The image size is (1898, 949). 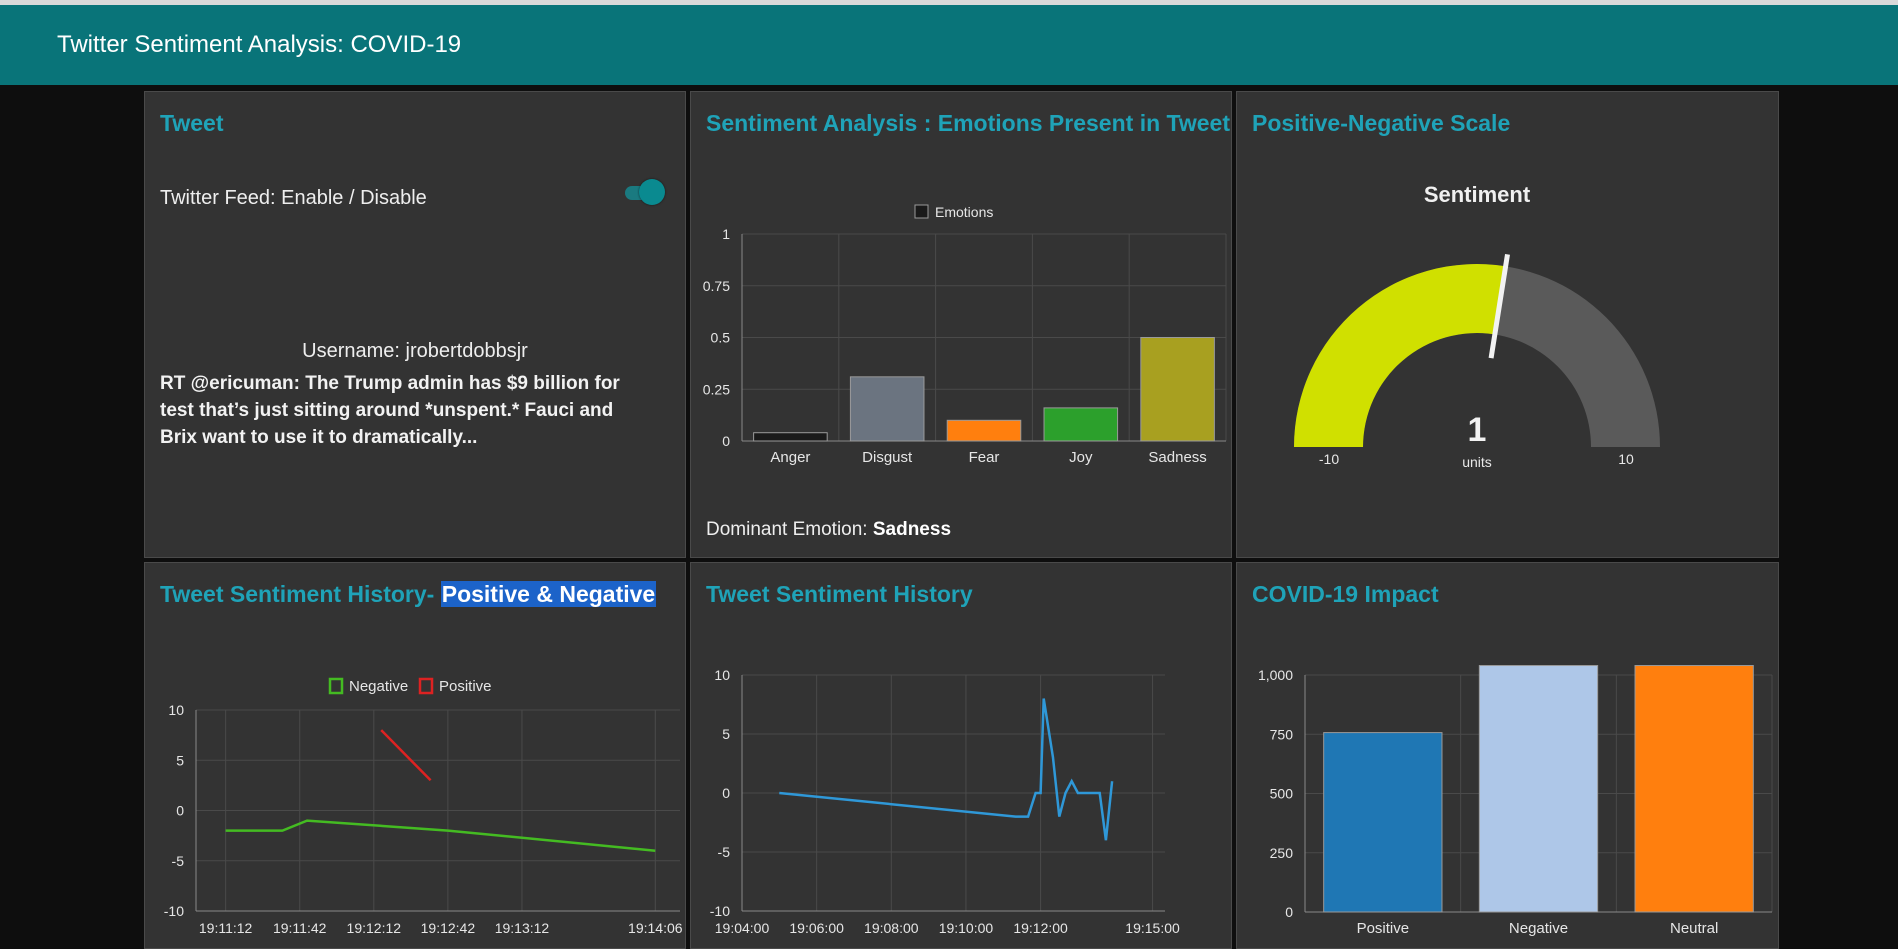 I want to click on twitter-feed-toggle-label: Twitter Feed: Enable / Disable, so click(x=293, y=198).